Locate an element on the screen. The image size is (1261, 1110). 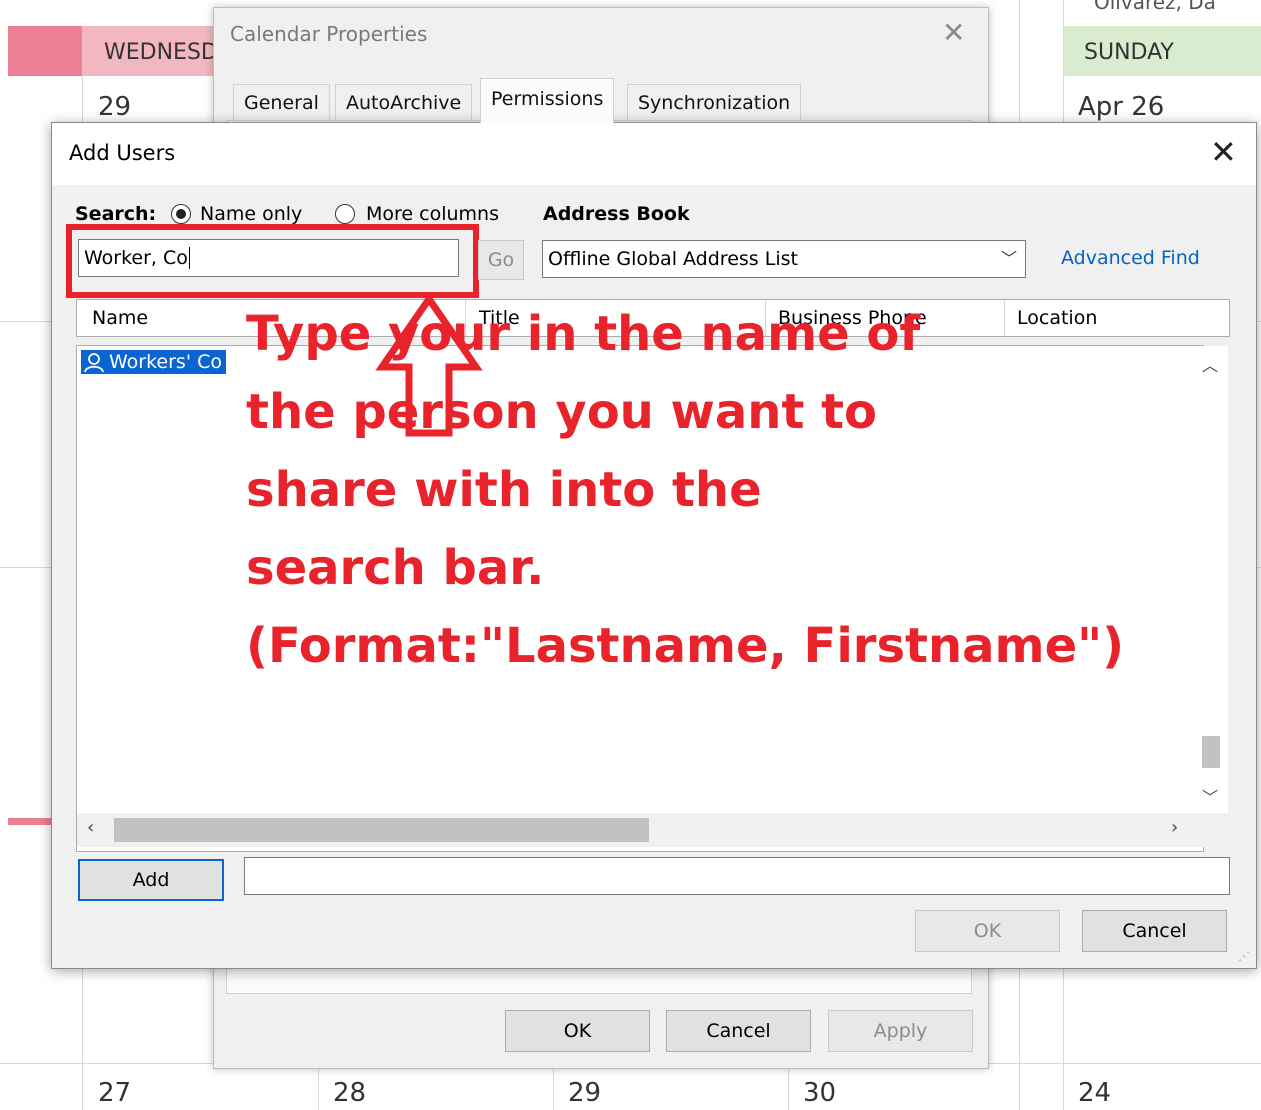
radio-more-columns is located at coordinates (345, 214).